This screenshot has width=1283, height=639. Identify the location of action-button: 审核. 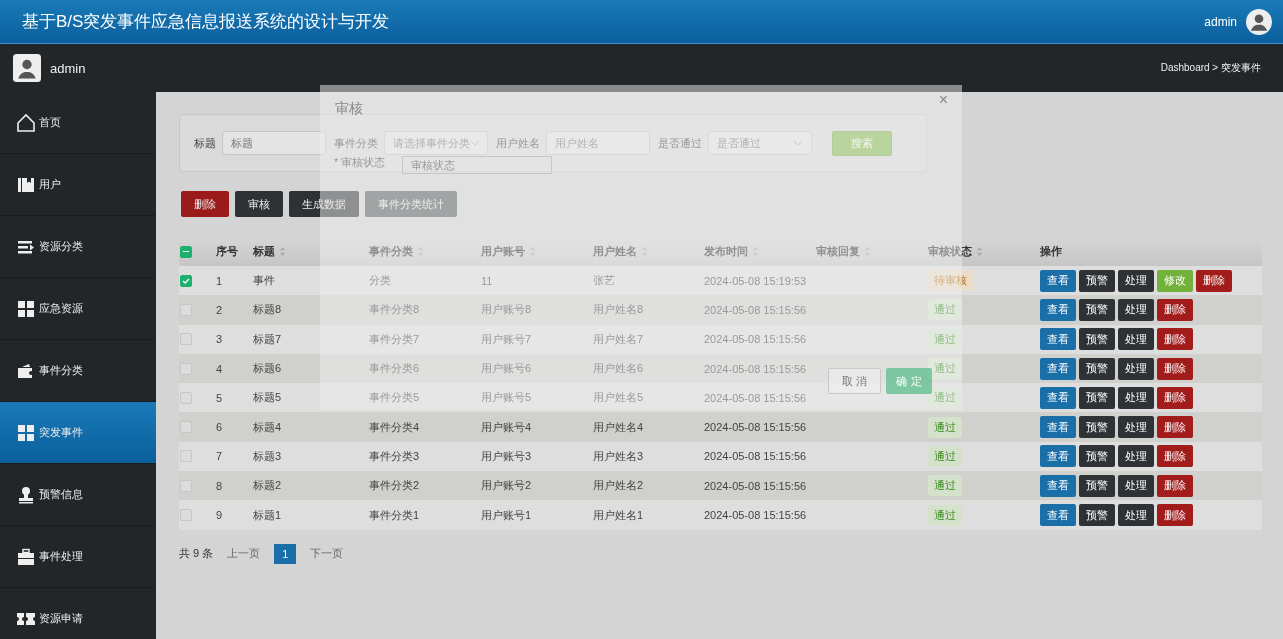
(259, 204).